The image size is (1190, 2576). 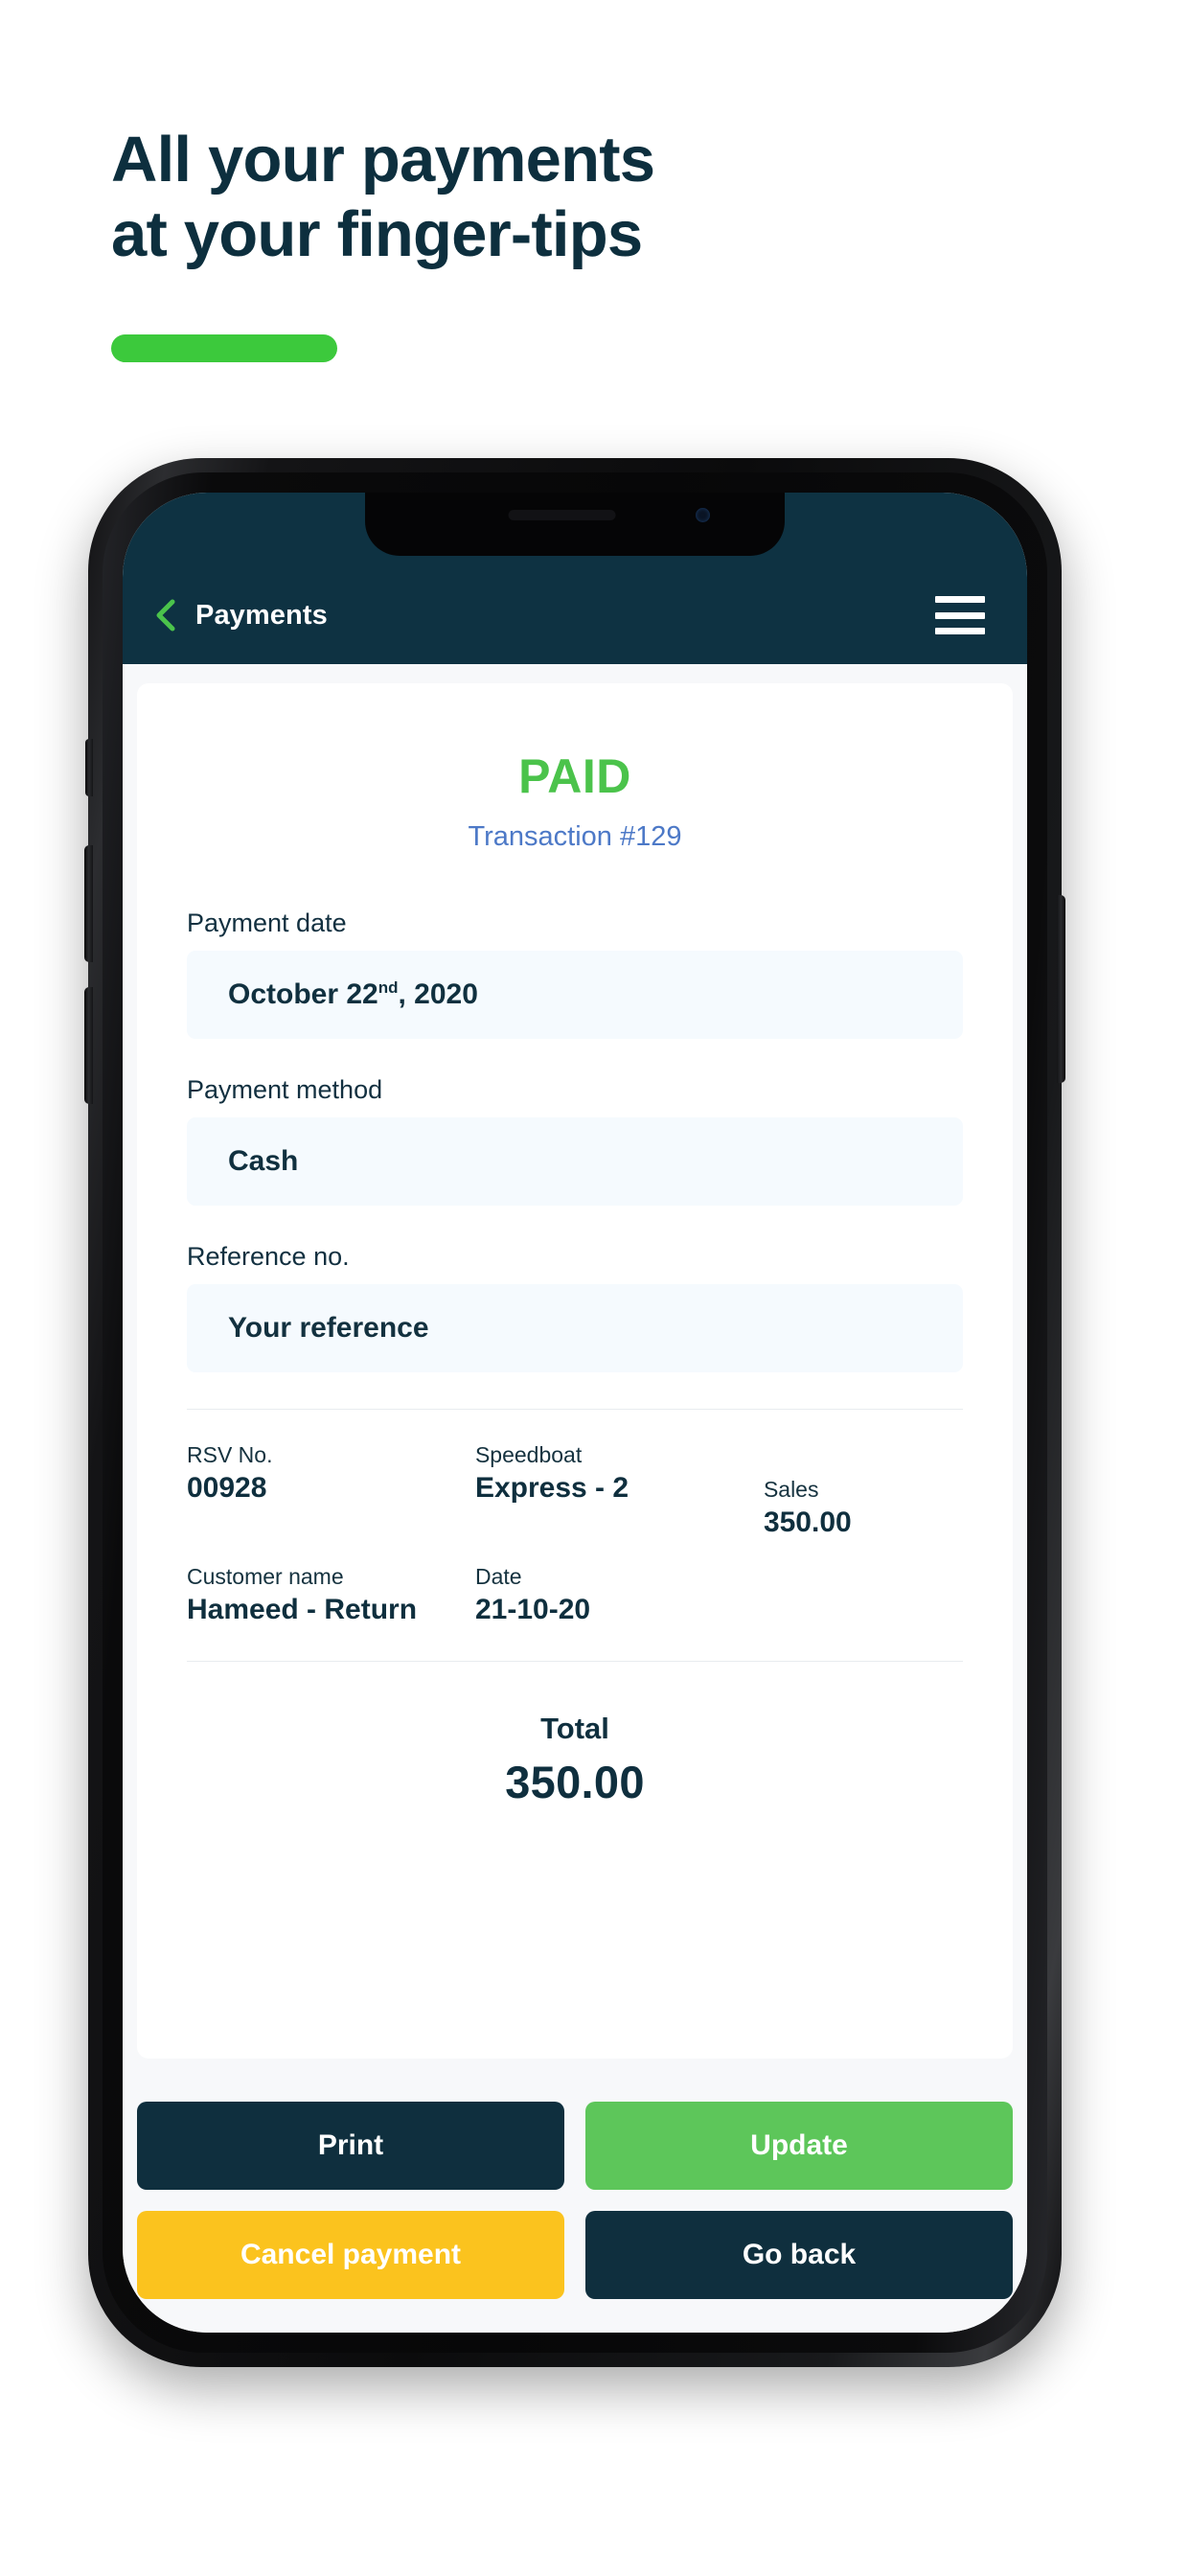 What do you see at coordinates (562, 515) in the screenshot?
I see `earpiece-speaker` at bounding box center [562, 515].